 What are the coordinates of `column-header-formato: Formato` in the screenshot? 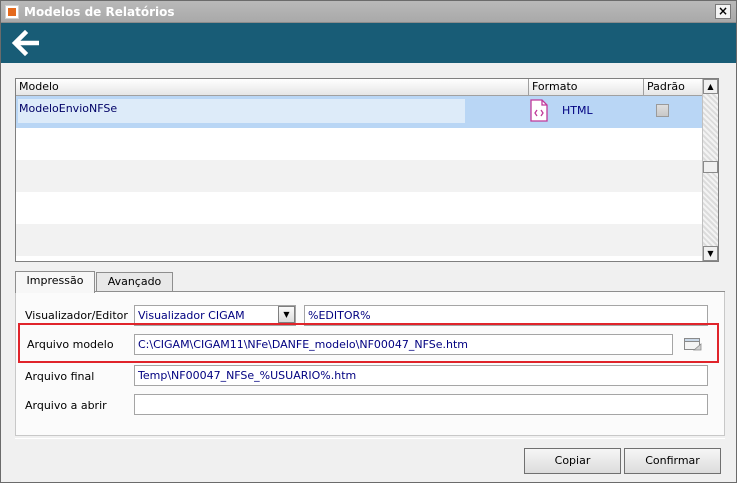 It's located at (586, 87).